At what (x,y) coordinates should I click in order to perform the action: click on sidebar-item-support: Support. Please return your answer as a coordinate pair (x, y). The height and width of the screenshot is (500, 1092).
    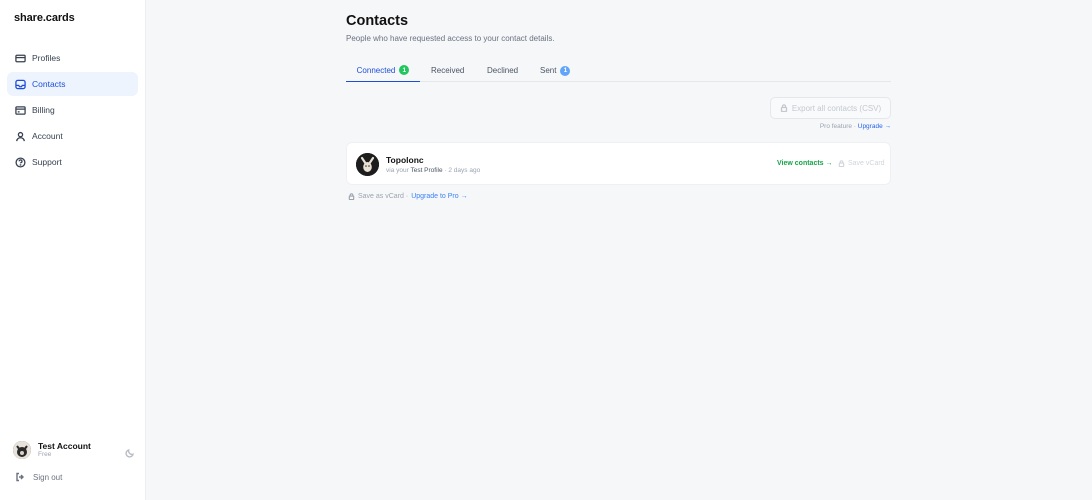
    Looking at the image, I should click on (72, 162).